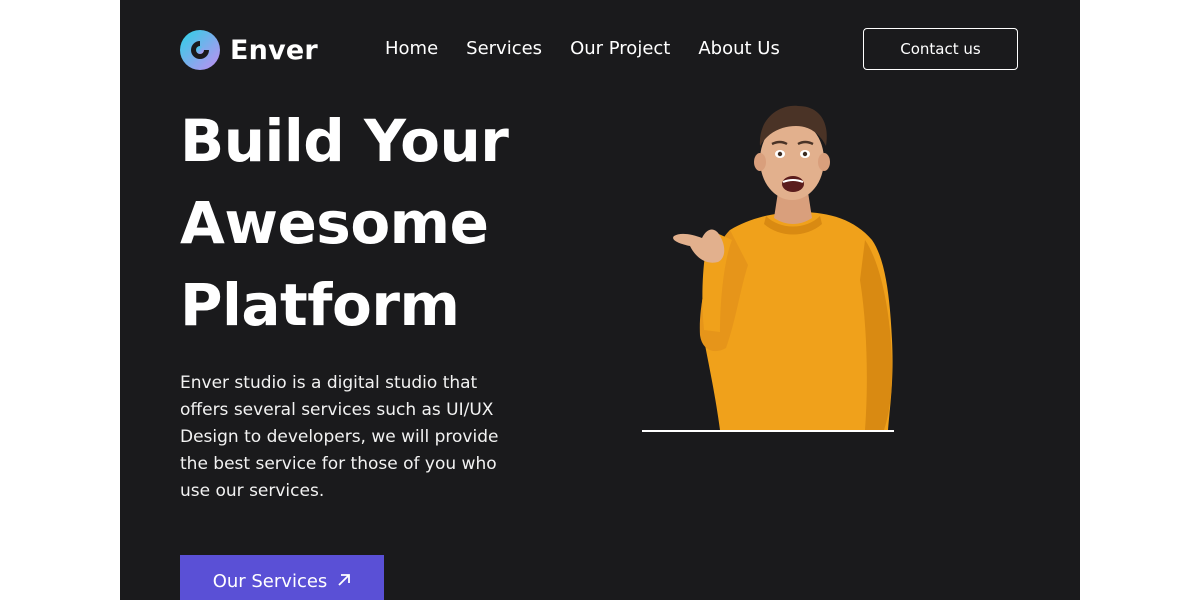 The image size is (1200, 600). I want to click on hero-title-line: Awesome, so click(334, 223).